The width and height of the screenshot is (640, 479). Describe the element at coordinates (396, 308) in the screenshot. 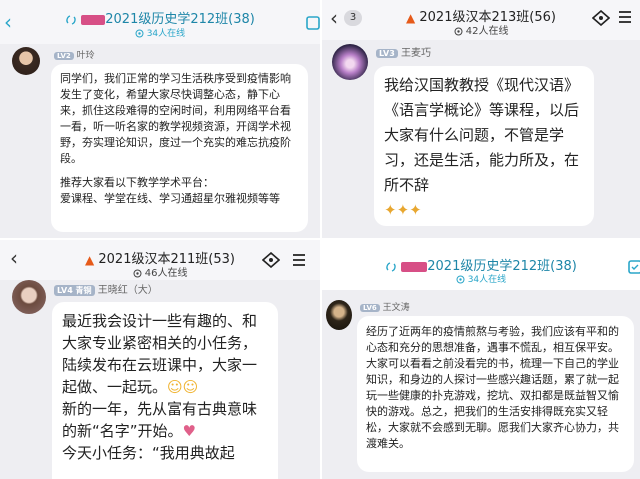

I see `sender-name: 王文涛` at that location.